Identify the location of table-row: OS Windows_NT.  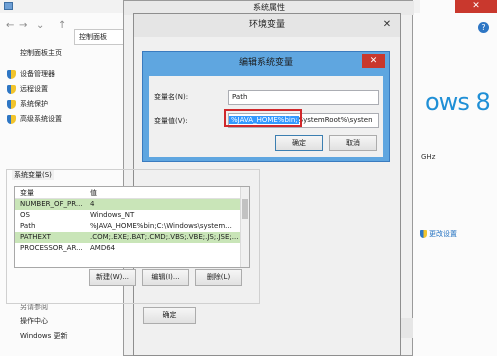
(132, 215).